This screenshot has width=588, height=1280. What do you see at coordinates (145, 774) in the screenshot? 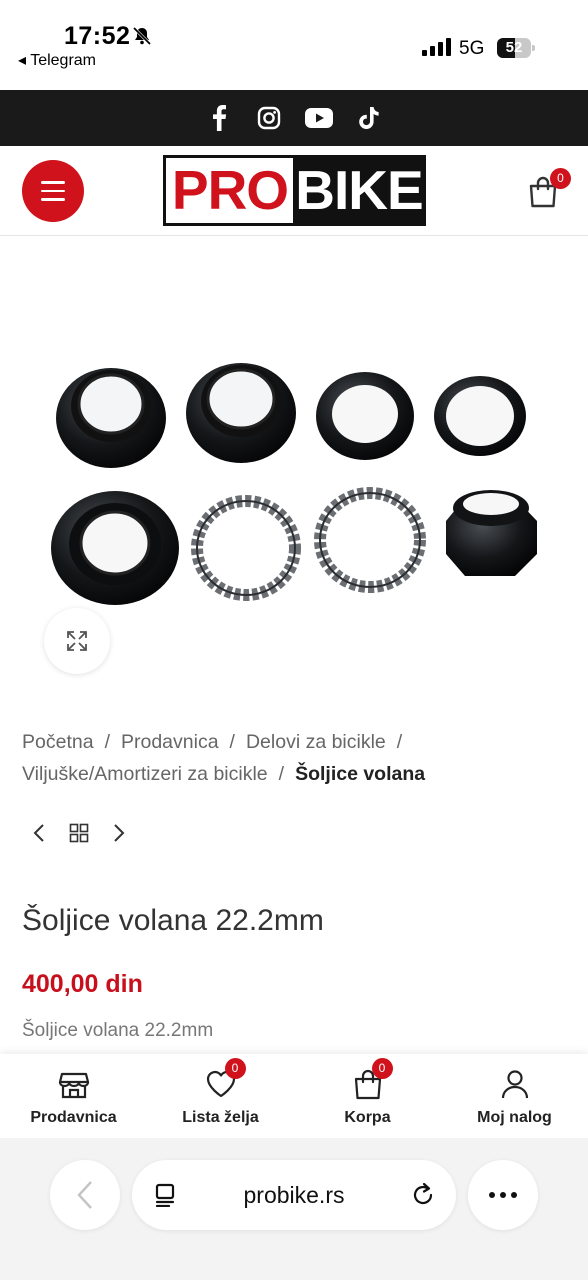
I see `breadcrumb-forks: Viljuške/Amortizeri za bicikle` at bounding box center [145, 774].